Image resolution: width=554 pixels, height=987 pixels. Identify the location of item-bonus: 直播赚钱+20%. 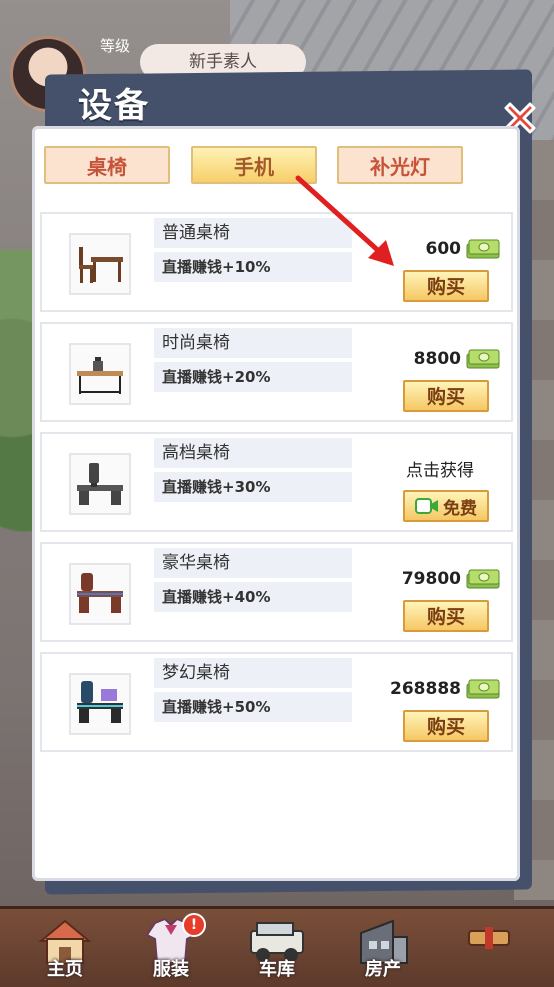
(253, 377).